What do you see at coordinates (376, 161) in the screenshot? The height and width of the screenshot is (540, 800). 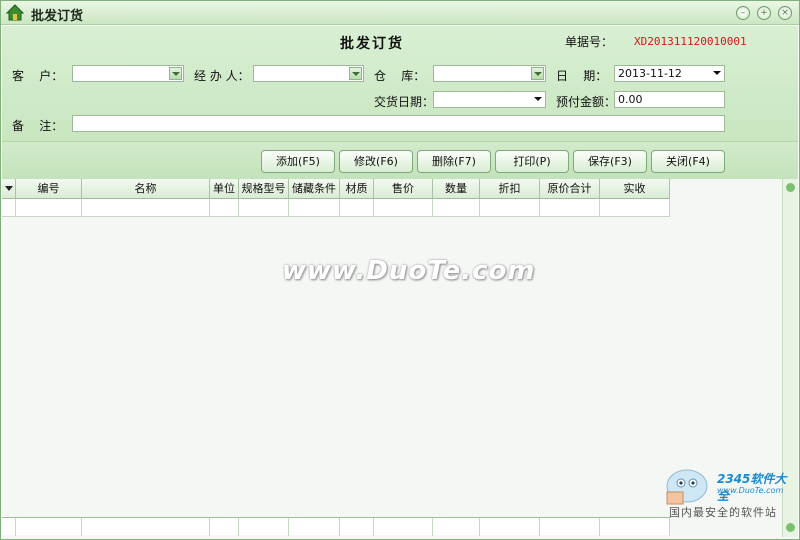 I see `edit-button: 修改(F6)` at bounding box center [376, 161].